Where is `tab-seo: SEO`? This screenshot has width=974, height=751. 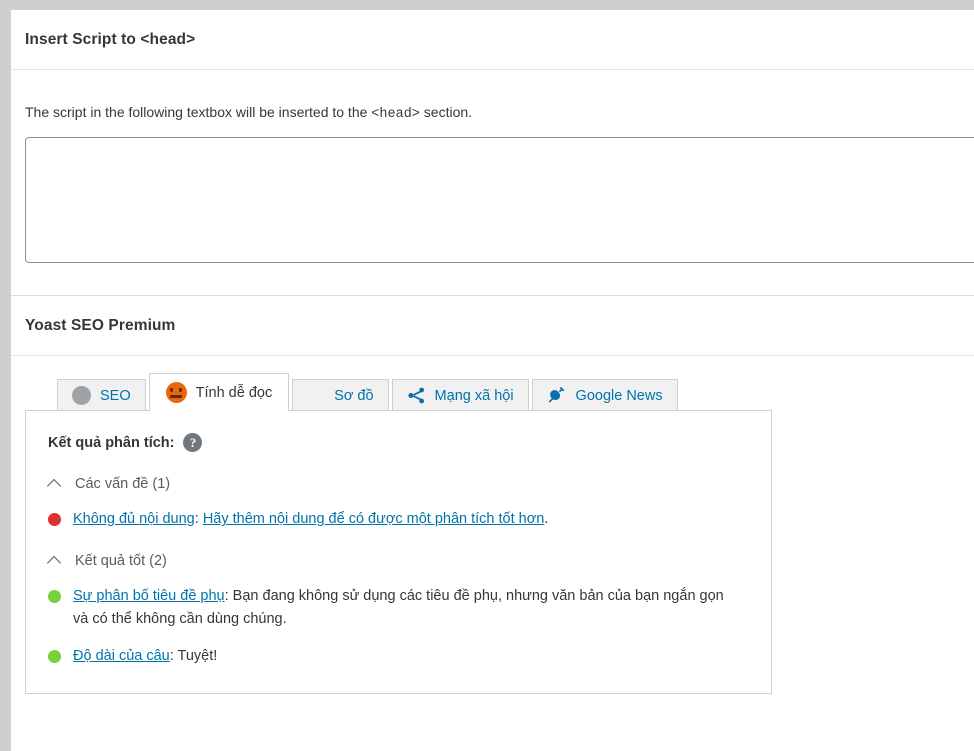 tab-seo: SEO is located at coordinates (101, 395).